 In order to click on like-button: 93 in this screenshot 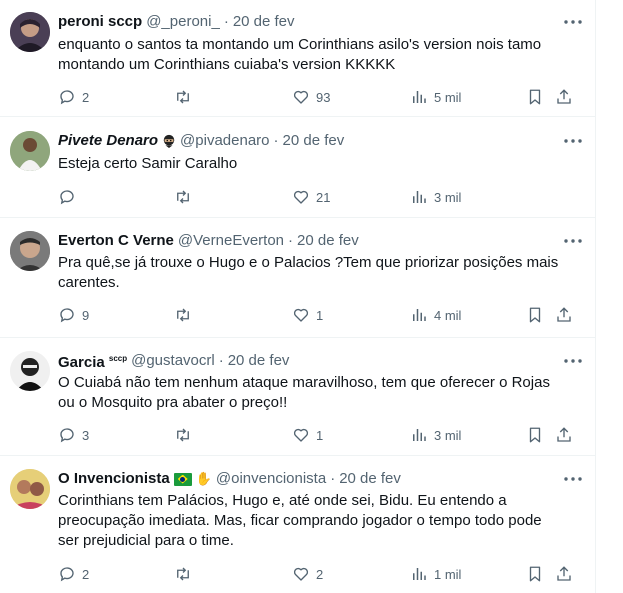, I will do `click(311, 97)`.